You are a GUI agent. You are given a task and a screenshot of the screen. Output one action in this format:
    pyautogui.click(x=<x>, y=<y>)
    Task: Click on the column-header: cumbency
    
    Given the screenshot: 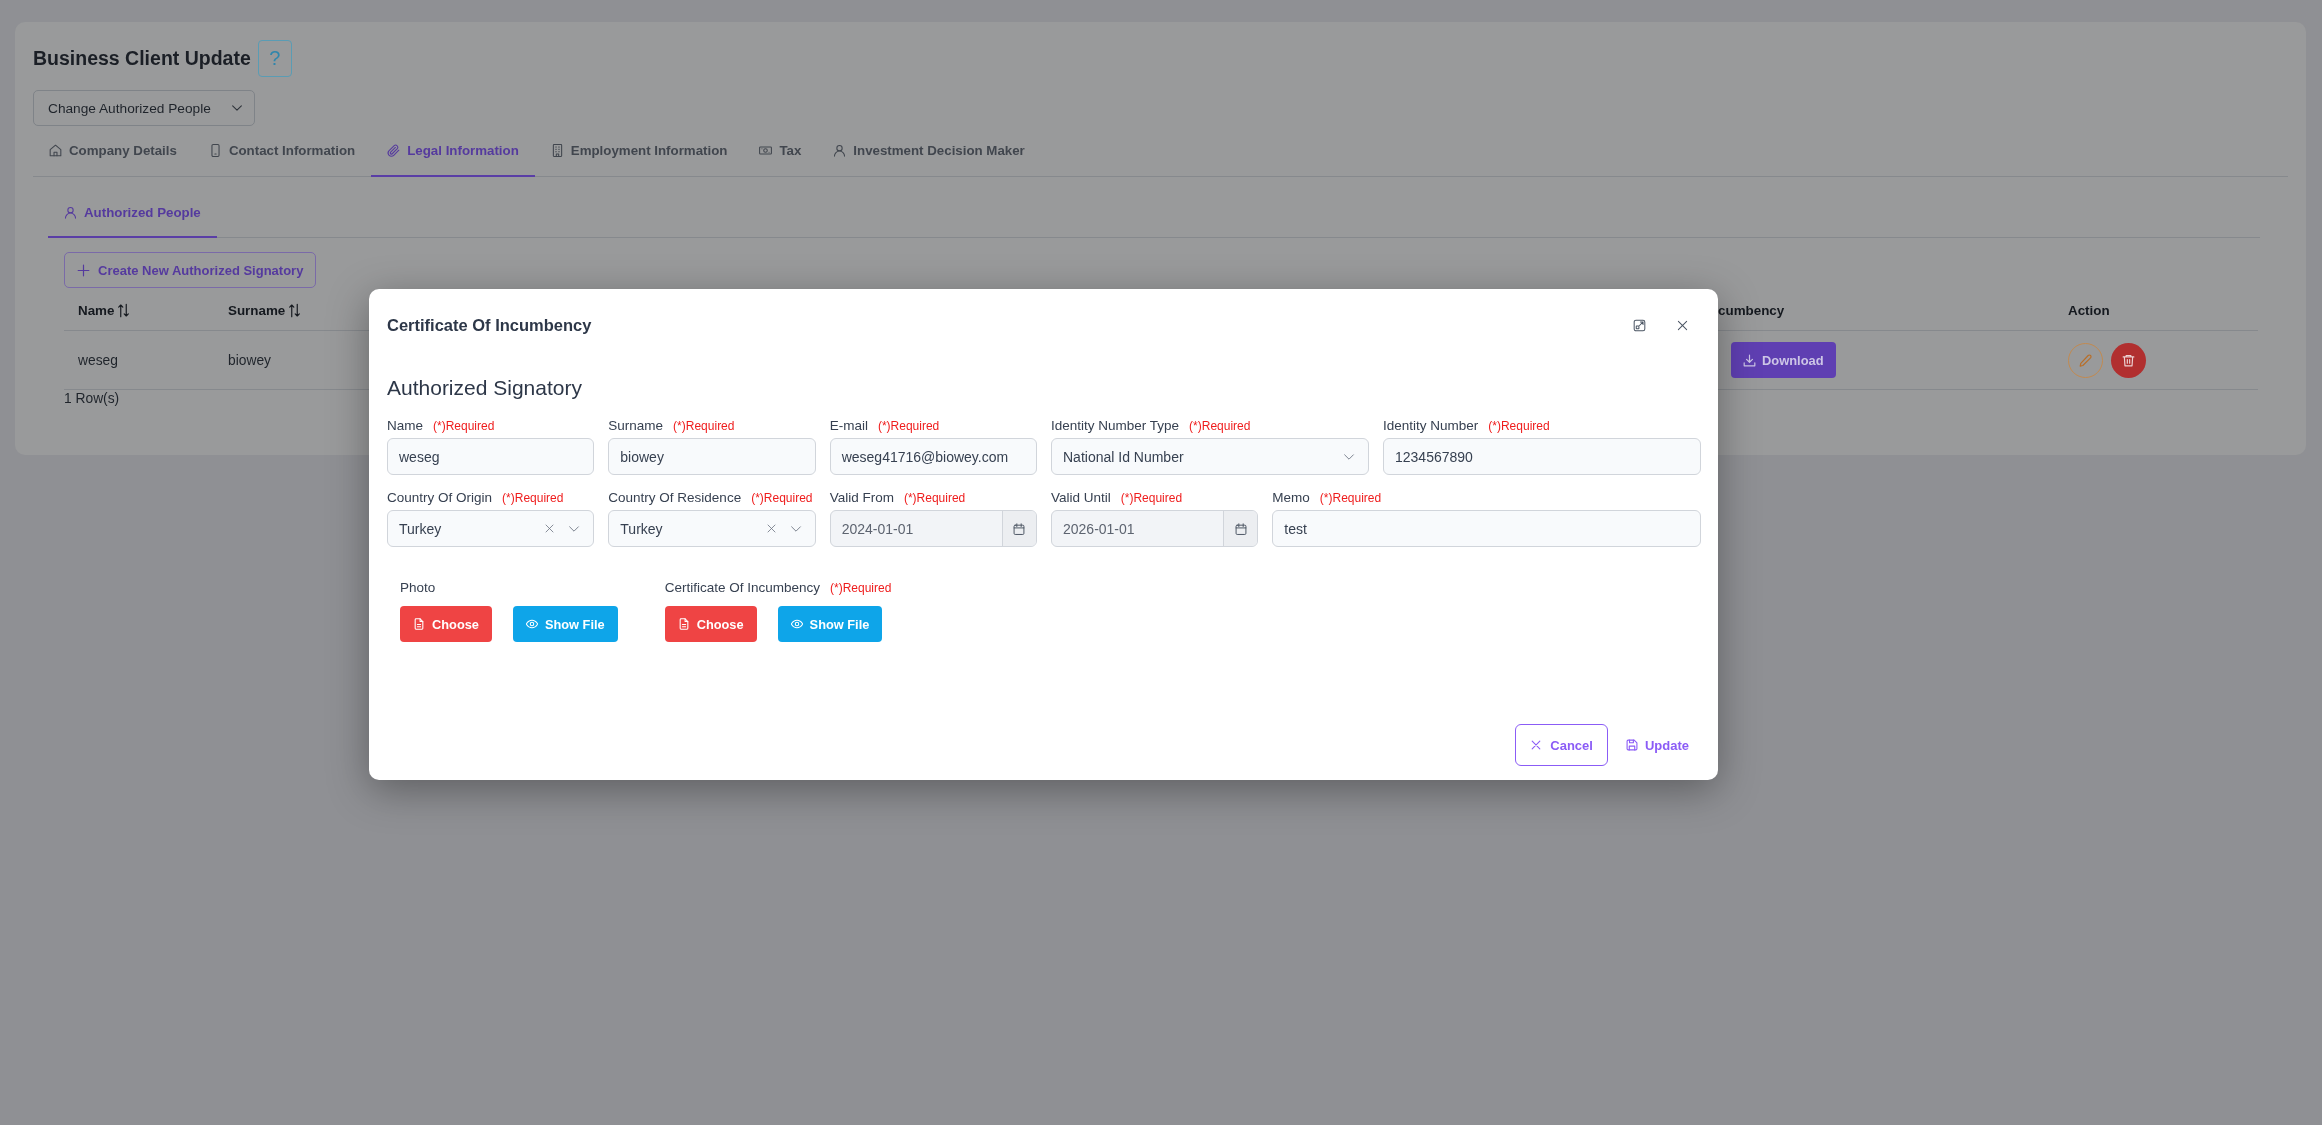 What is the action you would take?
    pyautogui.click(x=1751, y=310)
    